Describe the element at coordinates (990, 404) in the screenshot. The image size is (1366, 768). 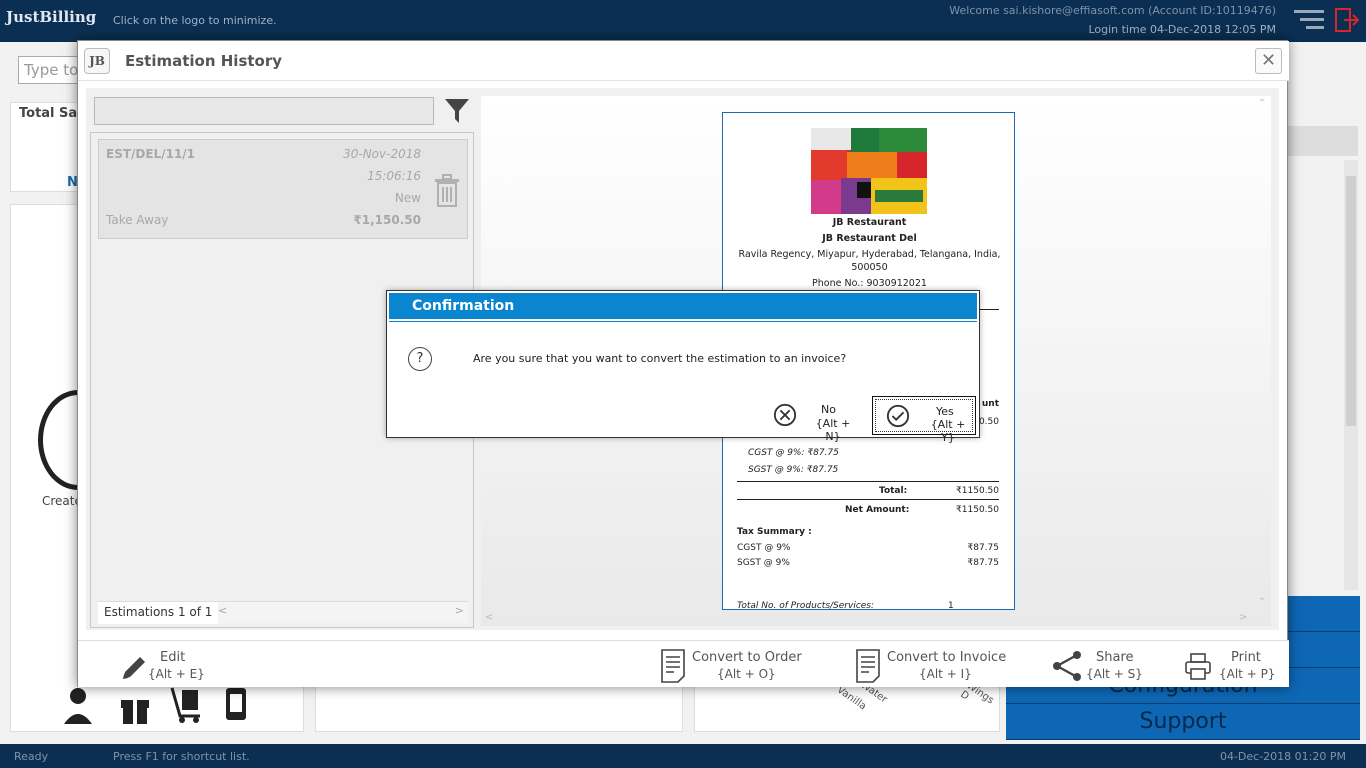
I see `receipt-amount-header: unt` at that location.